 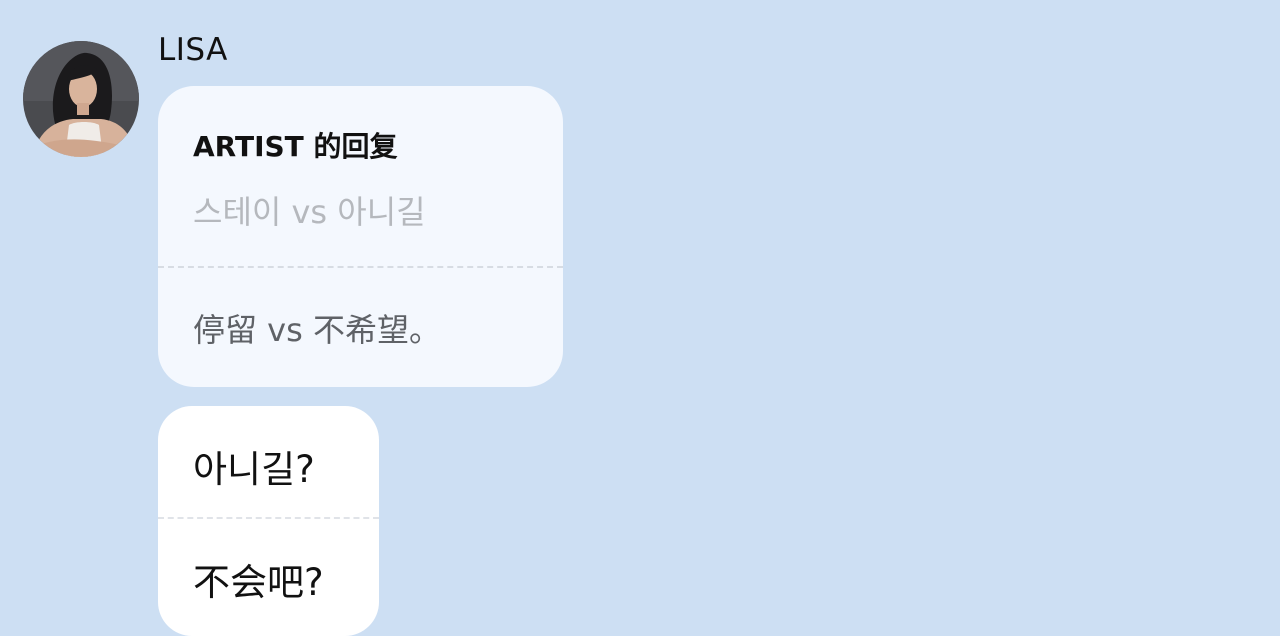 What do you see at coordinates (254, 469) in the screenshot?
I see `message-original-text: 아니길?` at bounding box center [254, 469].